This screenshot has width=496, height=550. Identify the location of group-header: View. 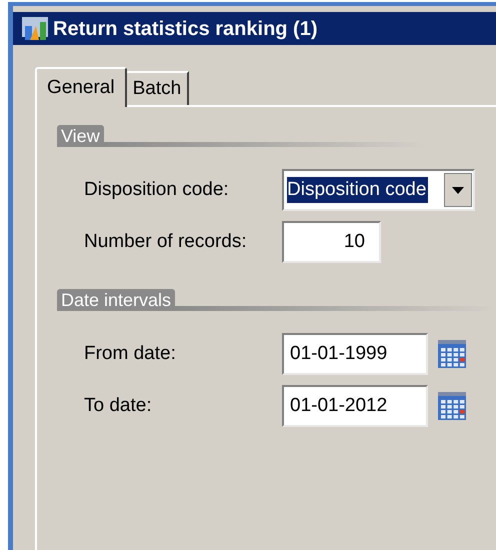
(80, 136).